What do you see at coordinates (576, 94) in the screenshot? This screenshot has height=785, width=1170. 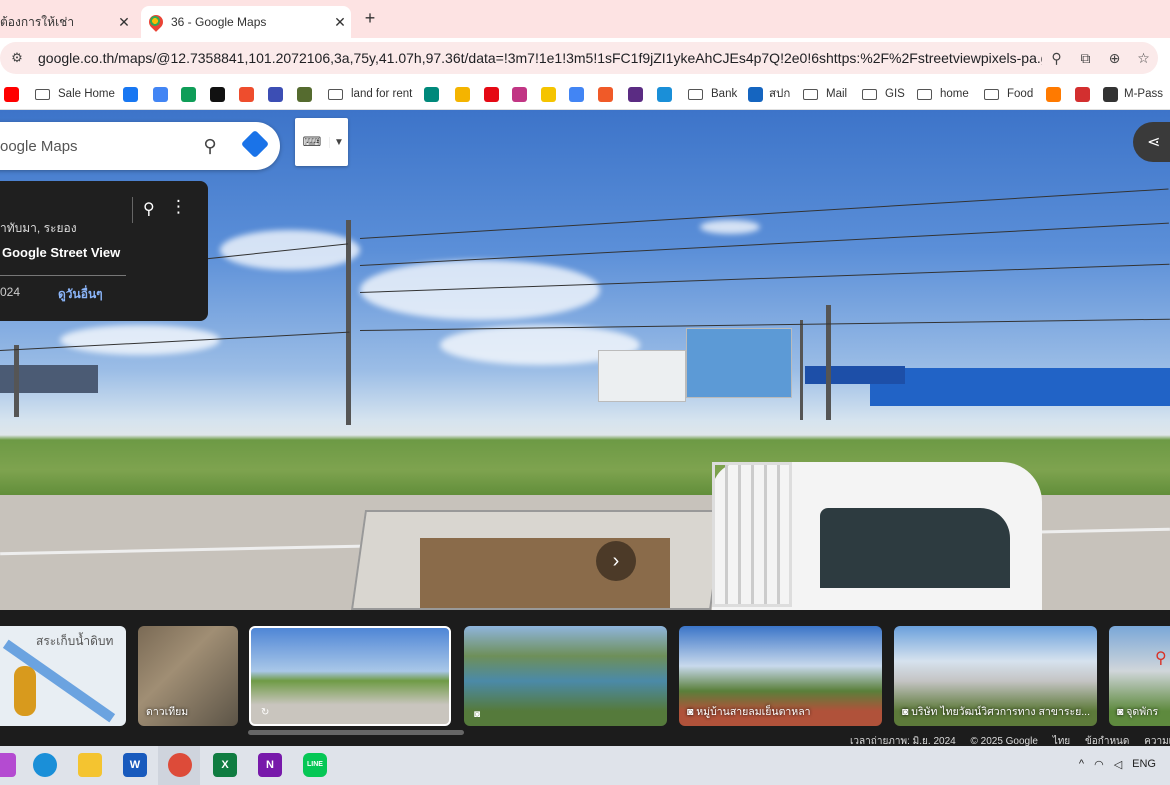 I see `translate-icon` at bounding box center [576, 94].